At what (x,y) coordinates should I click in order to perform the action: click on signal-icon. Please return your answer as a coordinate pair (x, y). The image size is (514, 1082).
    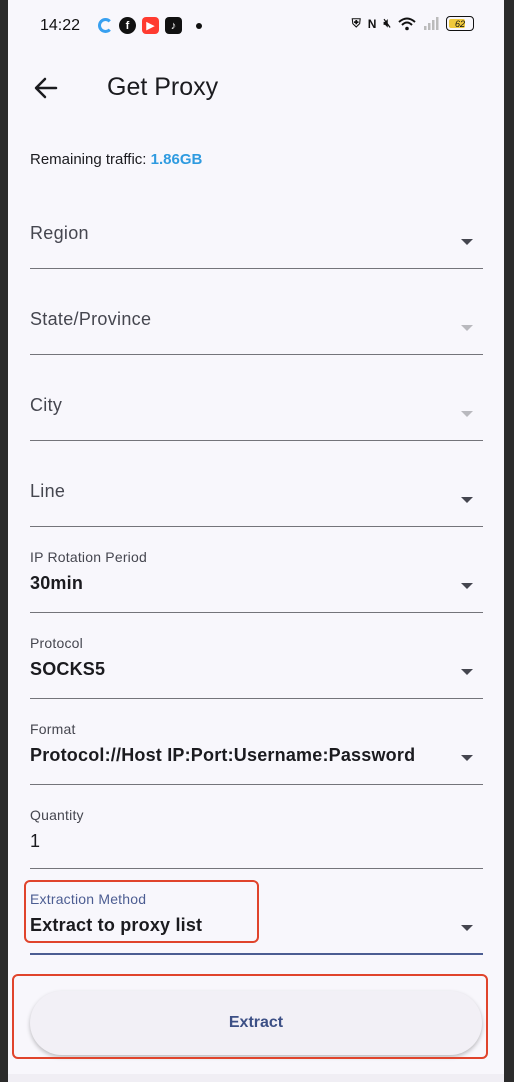
    Looking at the image, I should click on (431, 23).